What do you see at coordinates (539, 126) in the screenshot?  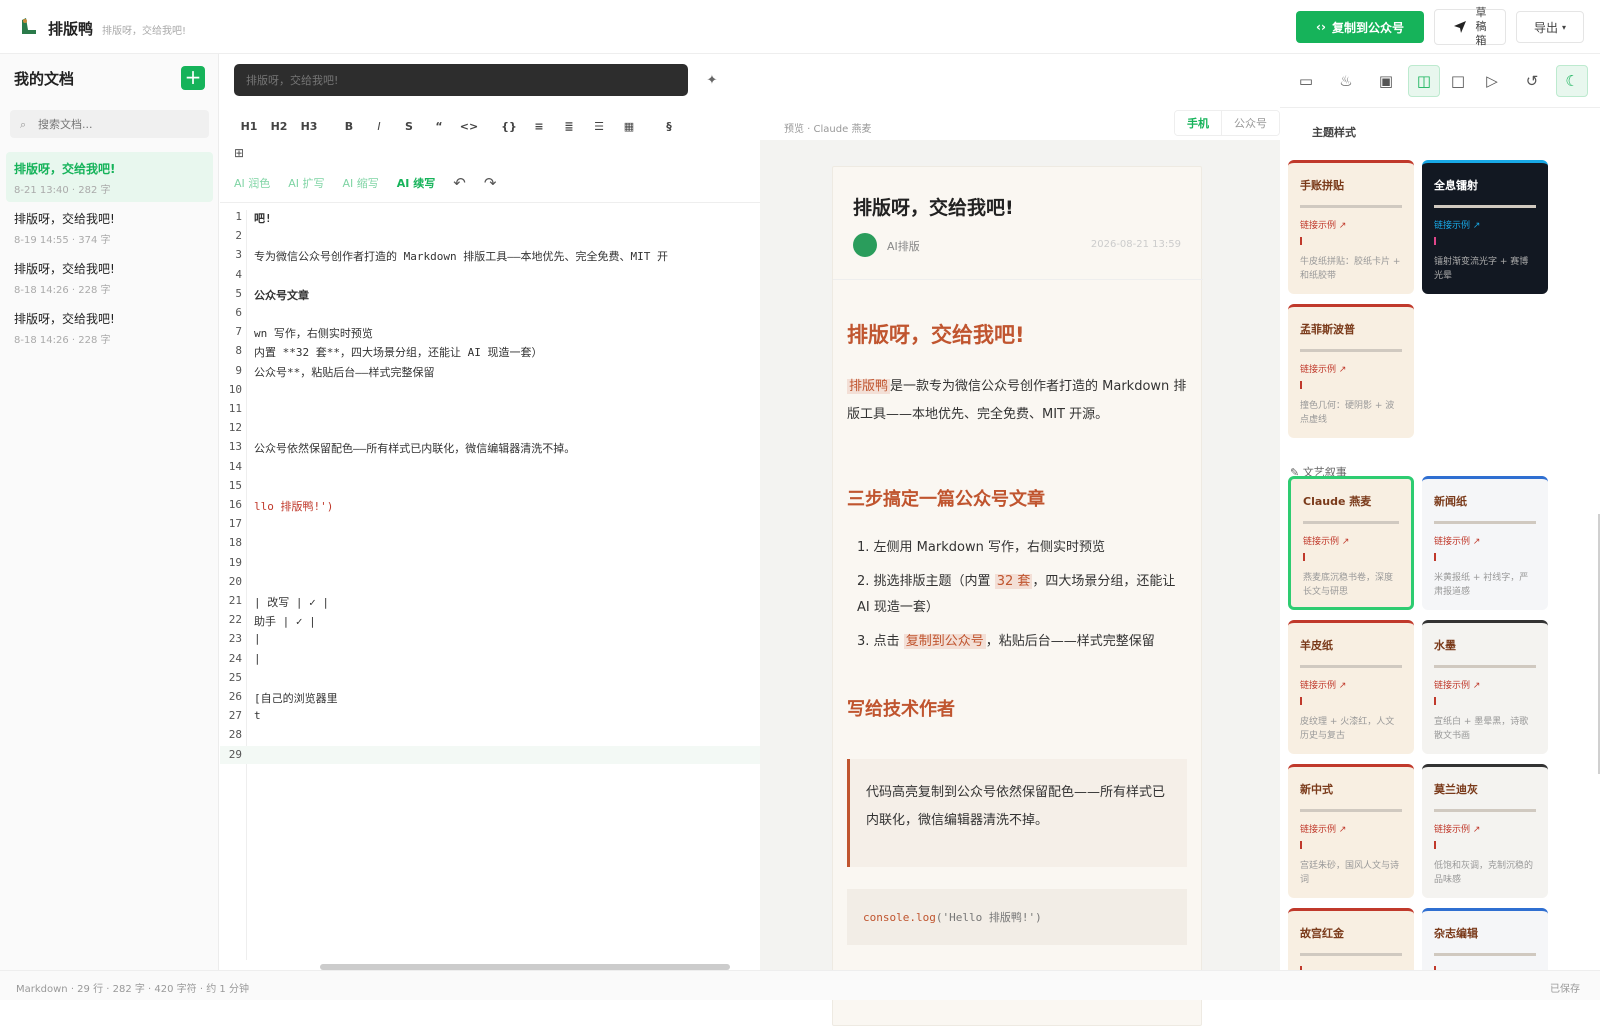 I see `format-button: ≡` at bounding box center [539, 126].